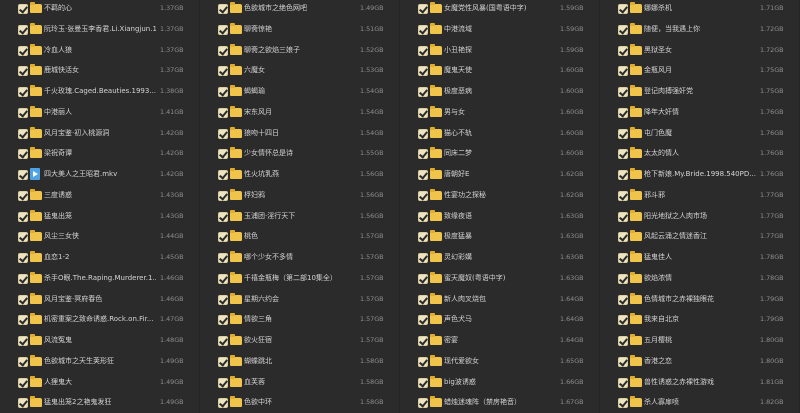  I want to click on file-name: 狼吻十四日, so click(261, 133).